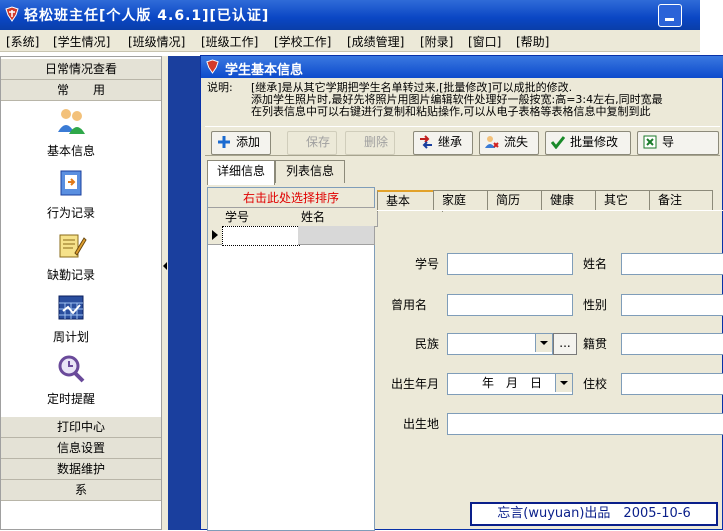  Describe the element at coordinates (421, 424) in the screenshot. I see `birthplace-label: 出生地` at that location.